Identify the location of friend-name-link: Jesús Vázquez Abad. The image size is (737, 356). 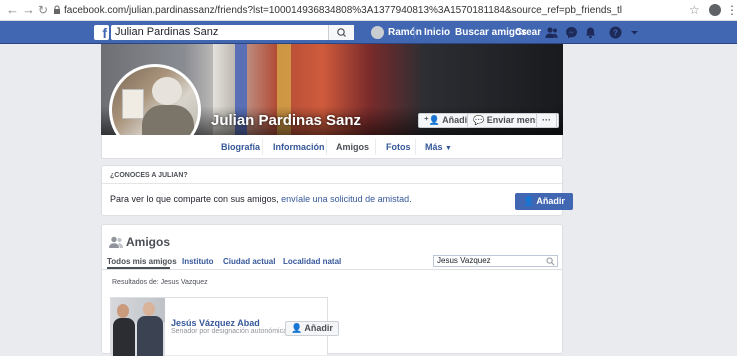
(215, 323).